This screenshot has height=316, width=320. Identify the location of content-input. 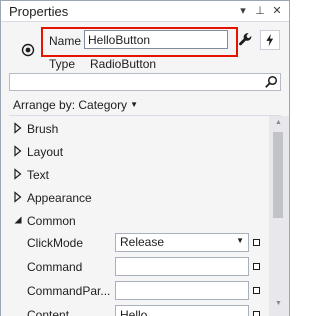
(182, 310).